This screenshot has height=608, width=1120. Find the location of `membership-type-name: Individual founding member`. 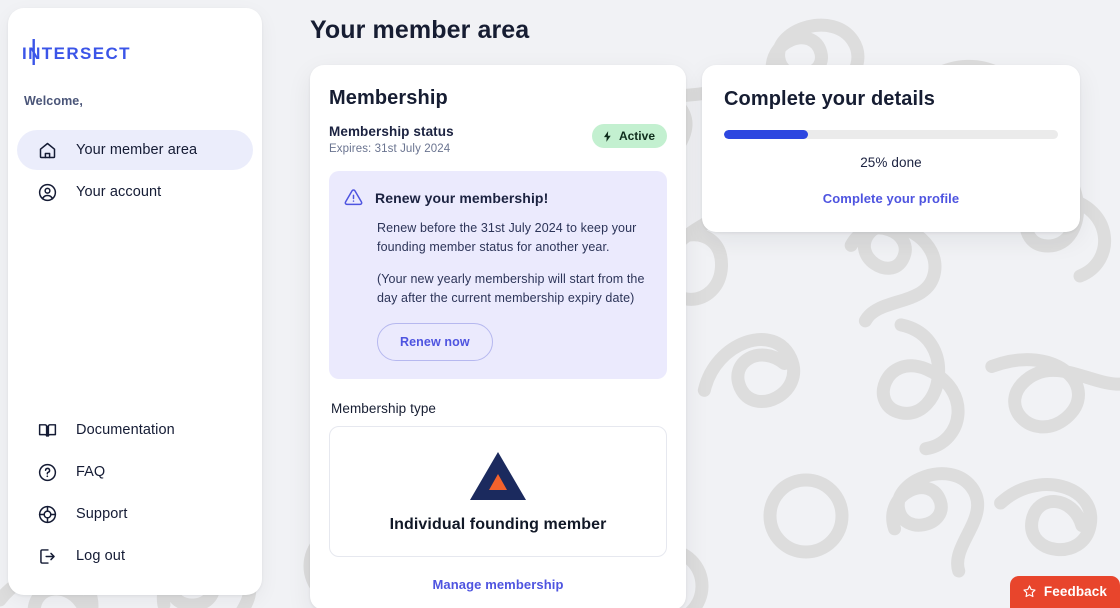

membership-type-name: Individual founding member is located at coordinates (498, 524).